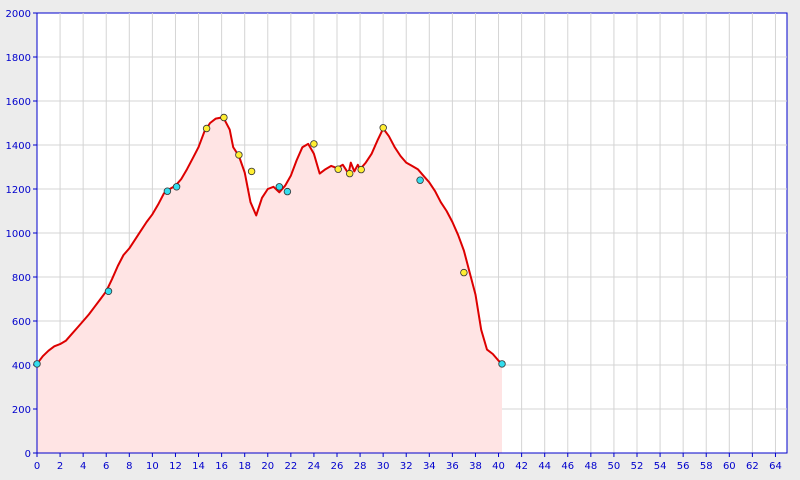 The image size is (800, 480). Describe the element at coordinates (60, 466) in the screenshot. I see `x-tick-label: 2` at that location.